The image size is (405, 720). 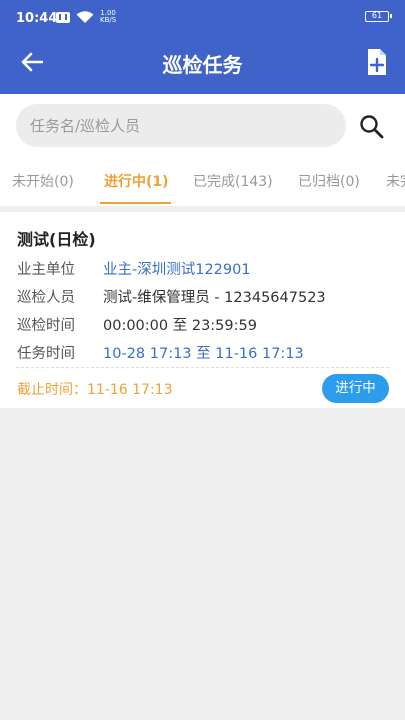 What do you see at coordinates (395, 181) in the screenshot?
I see `tab-unfinished: 未完` at bounding box center [395, 181].